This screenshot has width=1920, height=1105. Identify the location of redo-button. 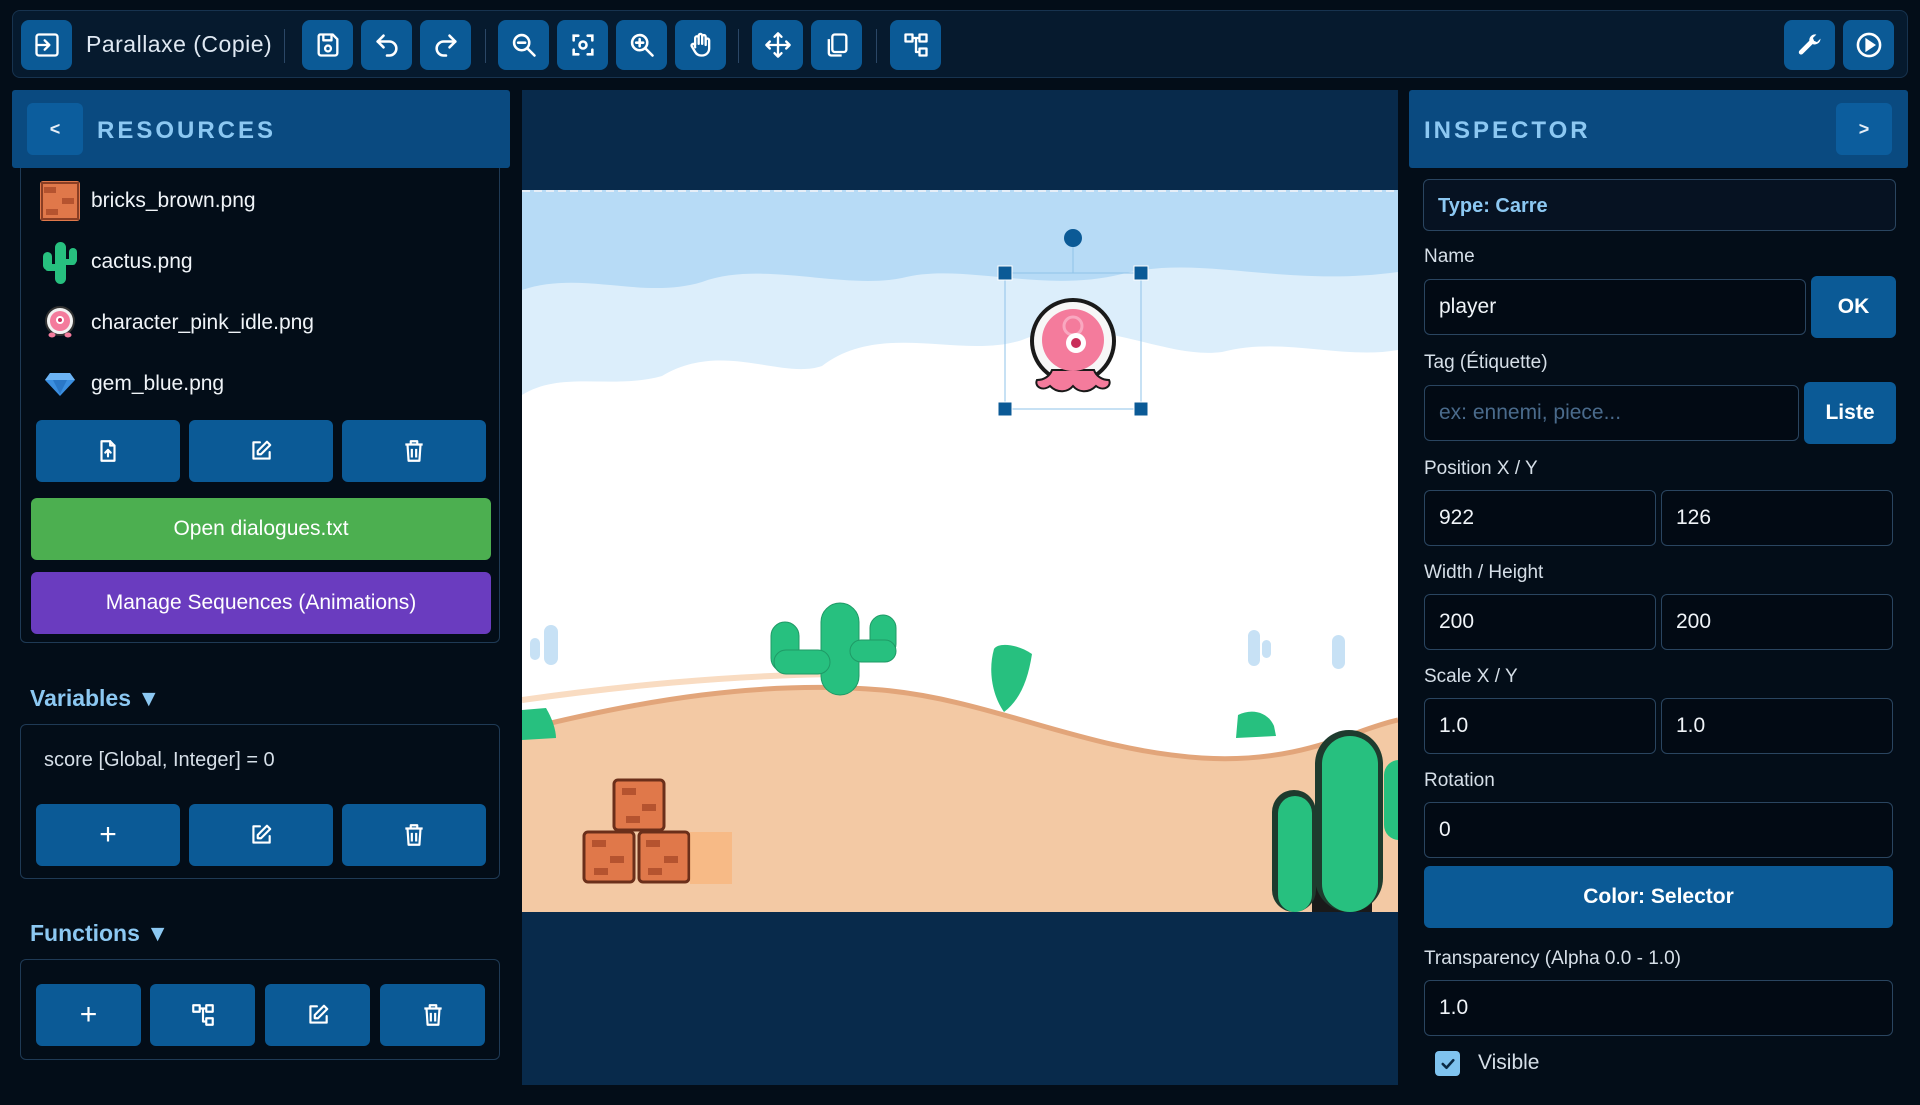
(445, 45).